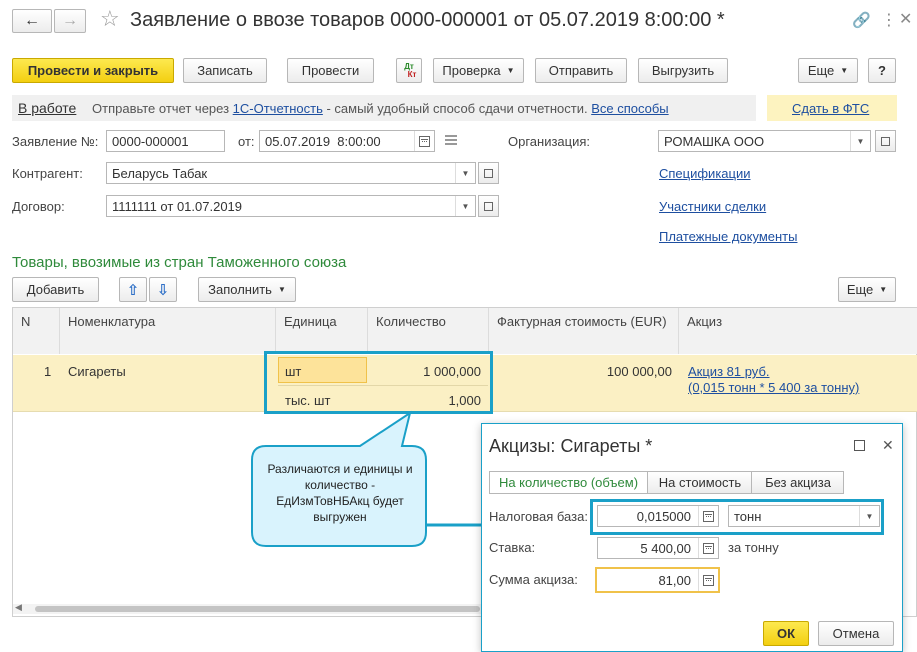  I want to click on forward-button: →, so click(70, 21).